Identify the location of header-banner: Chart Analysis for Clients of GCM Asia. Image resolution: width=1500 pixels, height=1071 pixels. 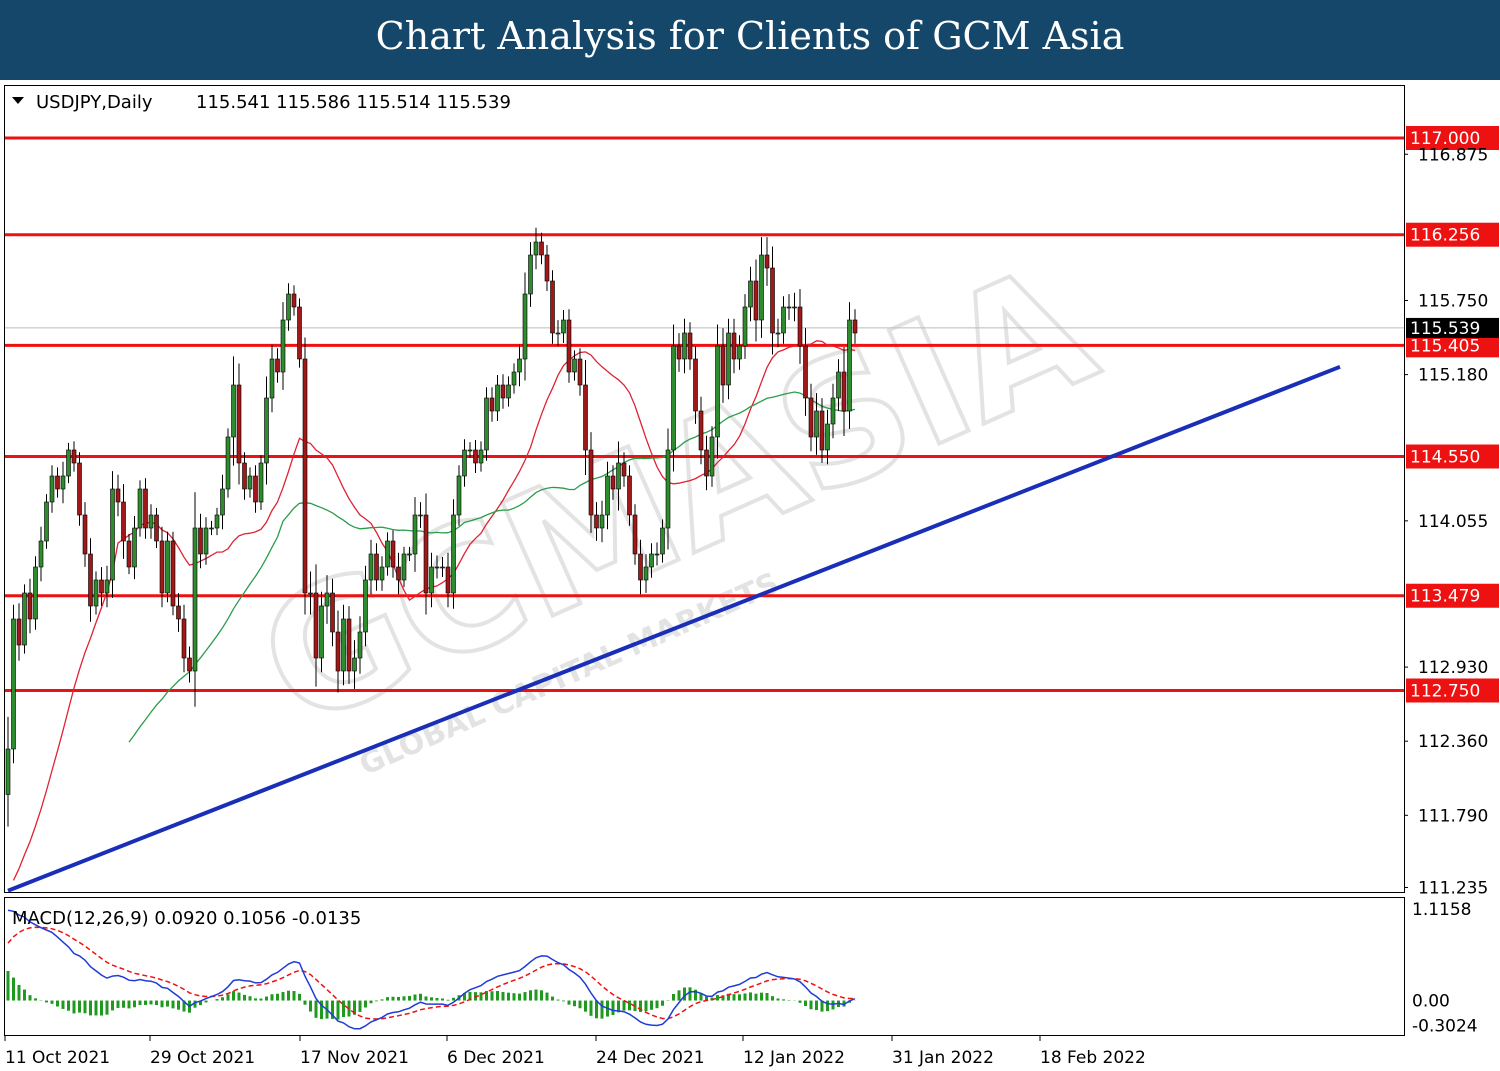
(750, 40).